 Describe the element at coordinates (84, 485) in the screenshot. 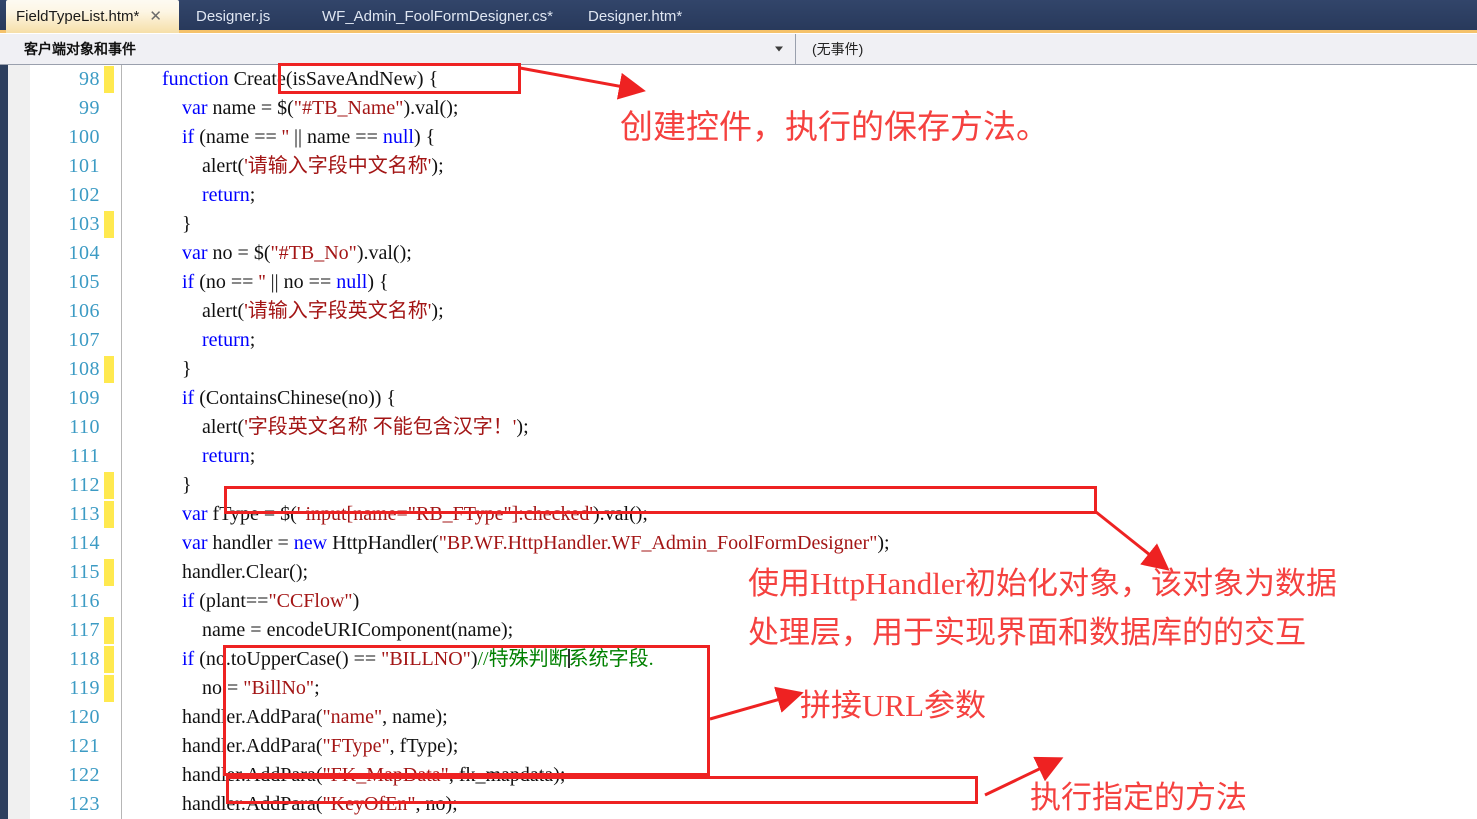

I see `line-number: 112` at that location.